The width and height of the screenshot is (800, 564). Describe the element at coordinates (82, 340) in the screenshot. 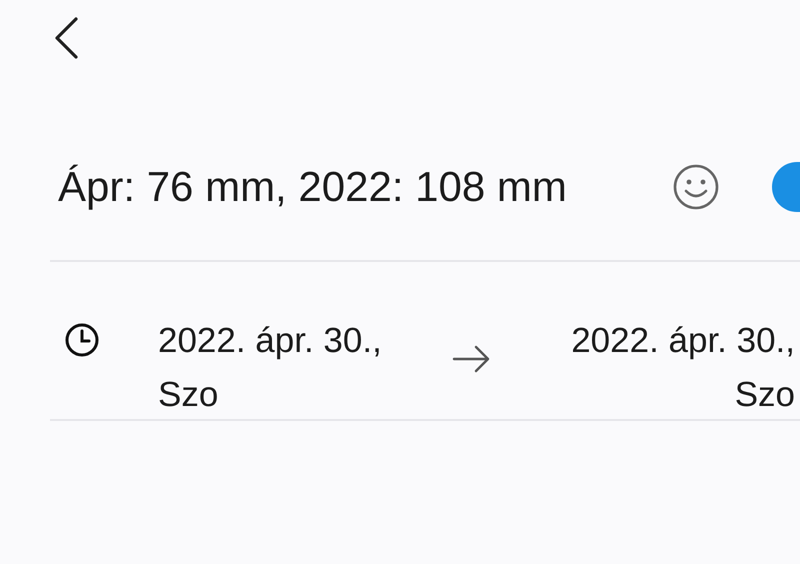

I see `clock-icon` at that location.